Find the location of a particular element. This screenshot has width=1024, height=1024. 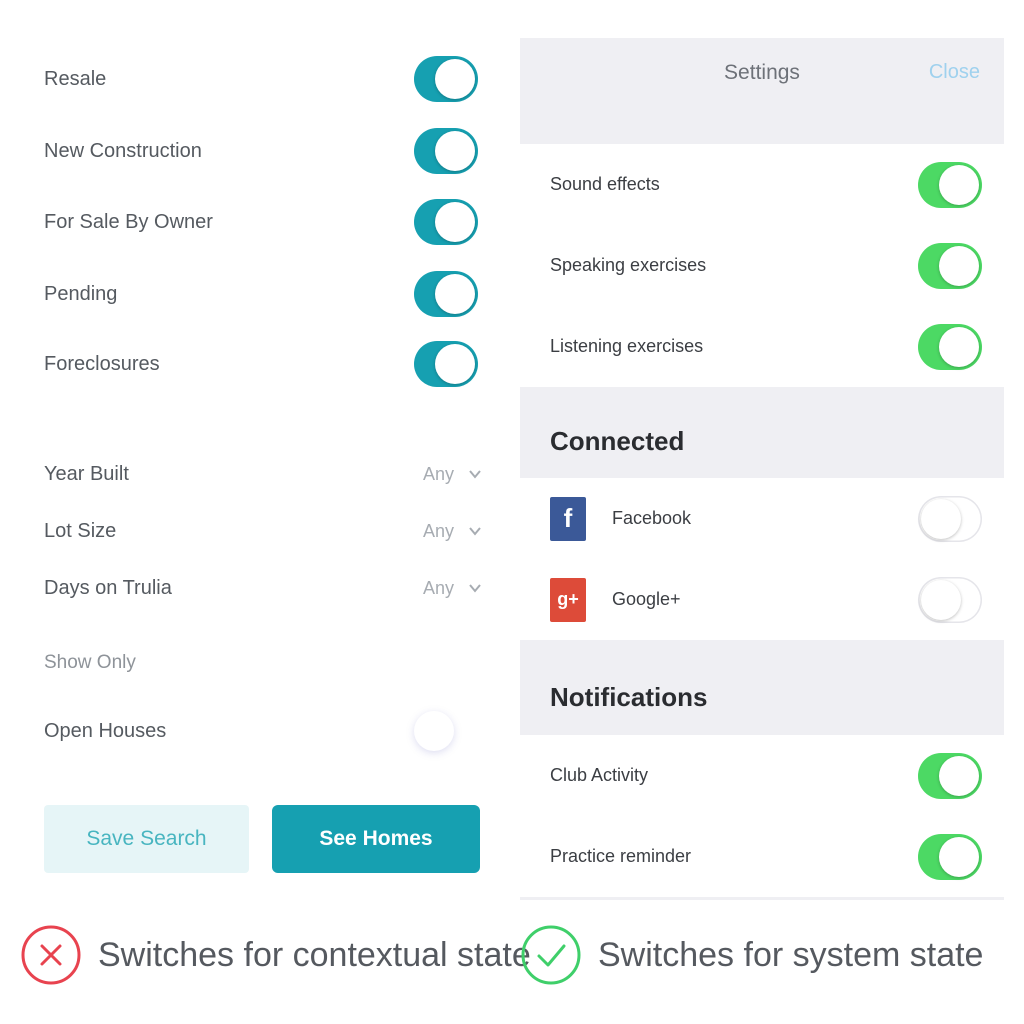

nav-bar: Settings Close is located at coordinates (762, 73).